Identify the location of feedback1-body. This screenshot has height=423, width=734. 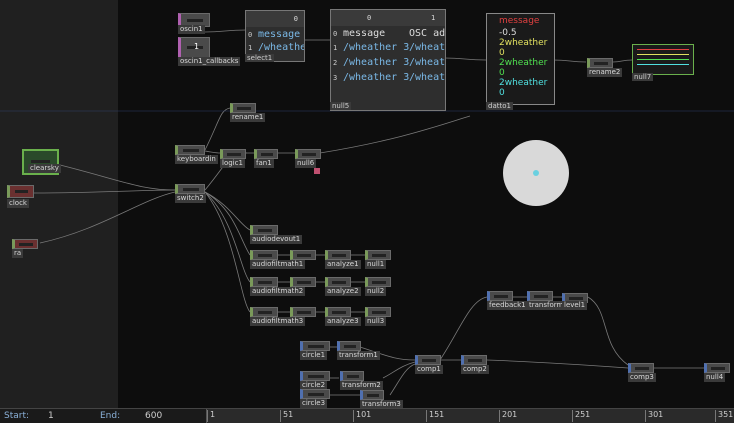
(500, 296).